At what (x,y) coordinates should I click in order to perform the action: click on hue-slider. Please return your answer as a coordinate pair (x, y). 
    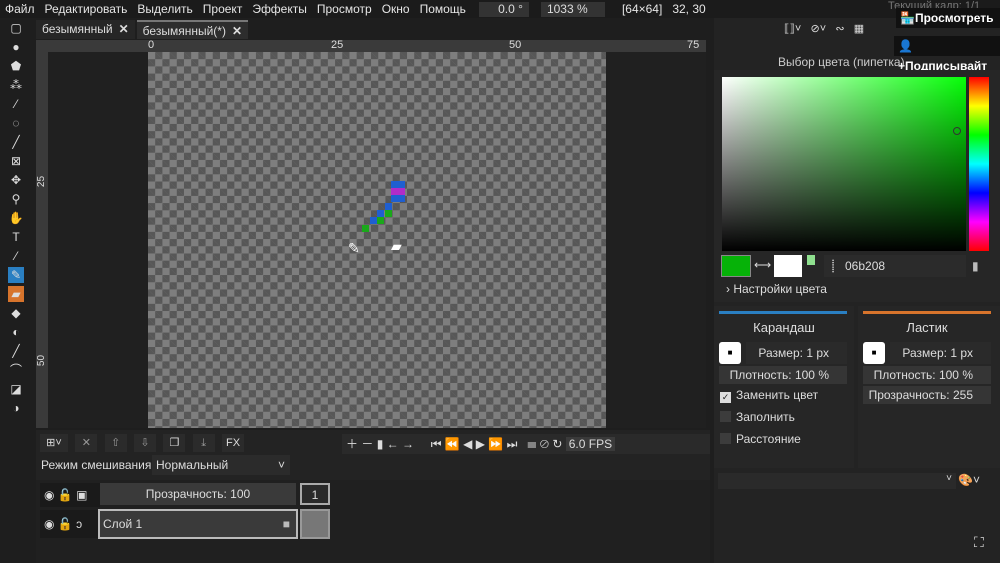
    Looking at the image, I should click on (979, 164).